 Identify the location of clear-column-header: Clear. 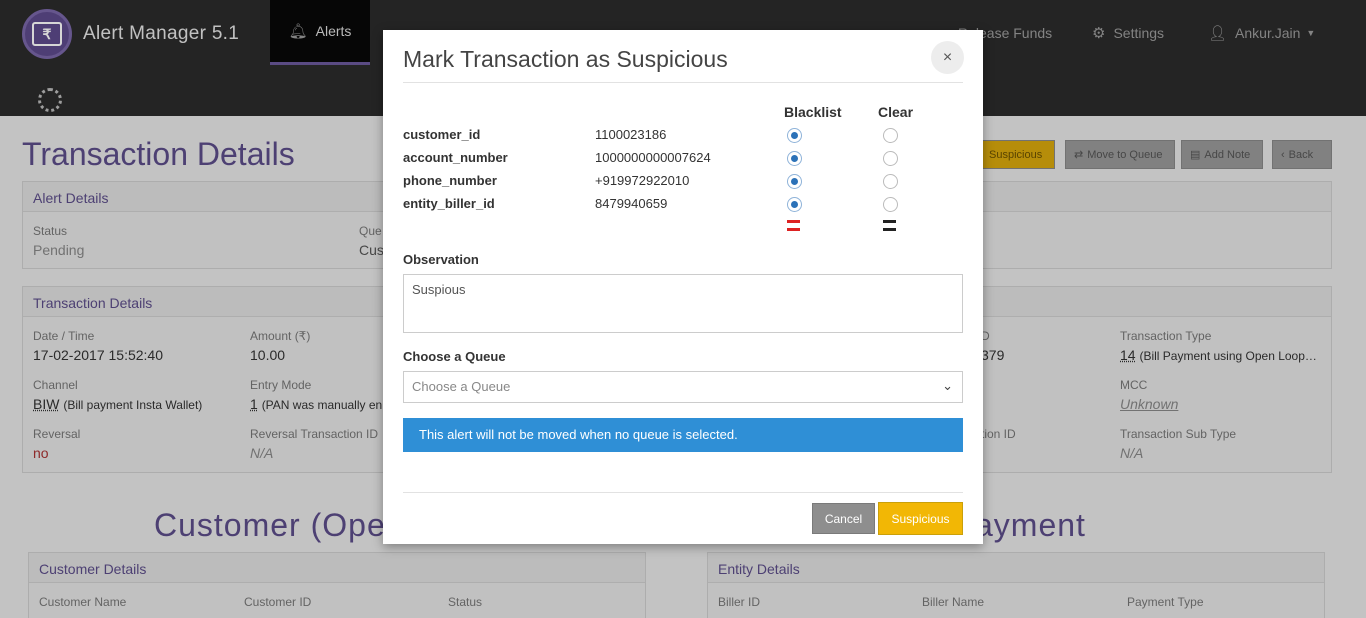
(896, 112).